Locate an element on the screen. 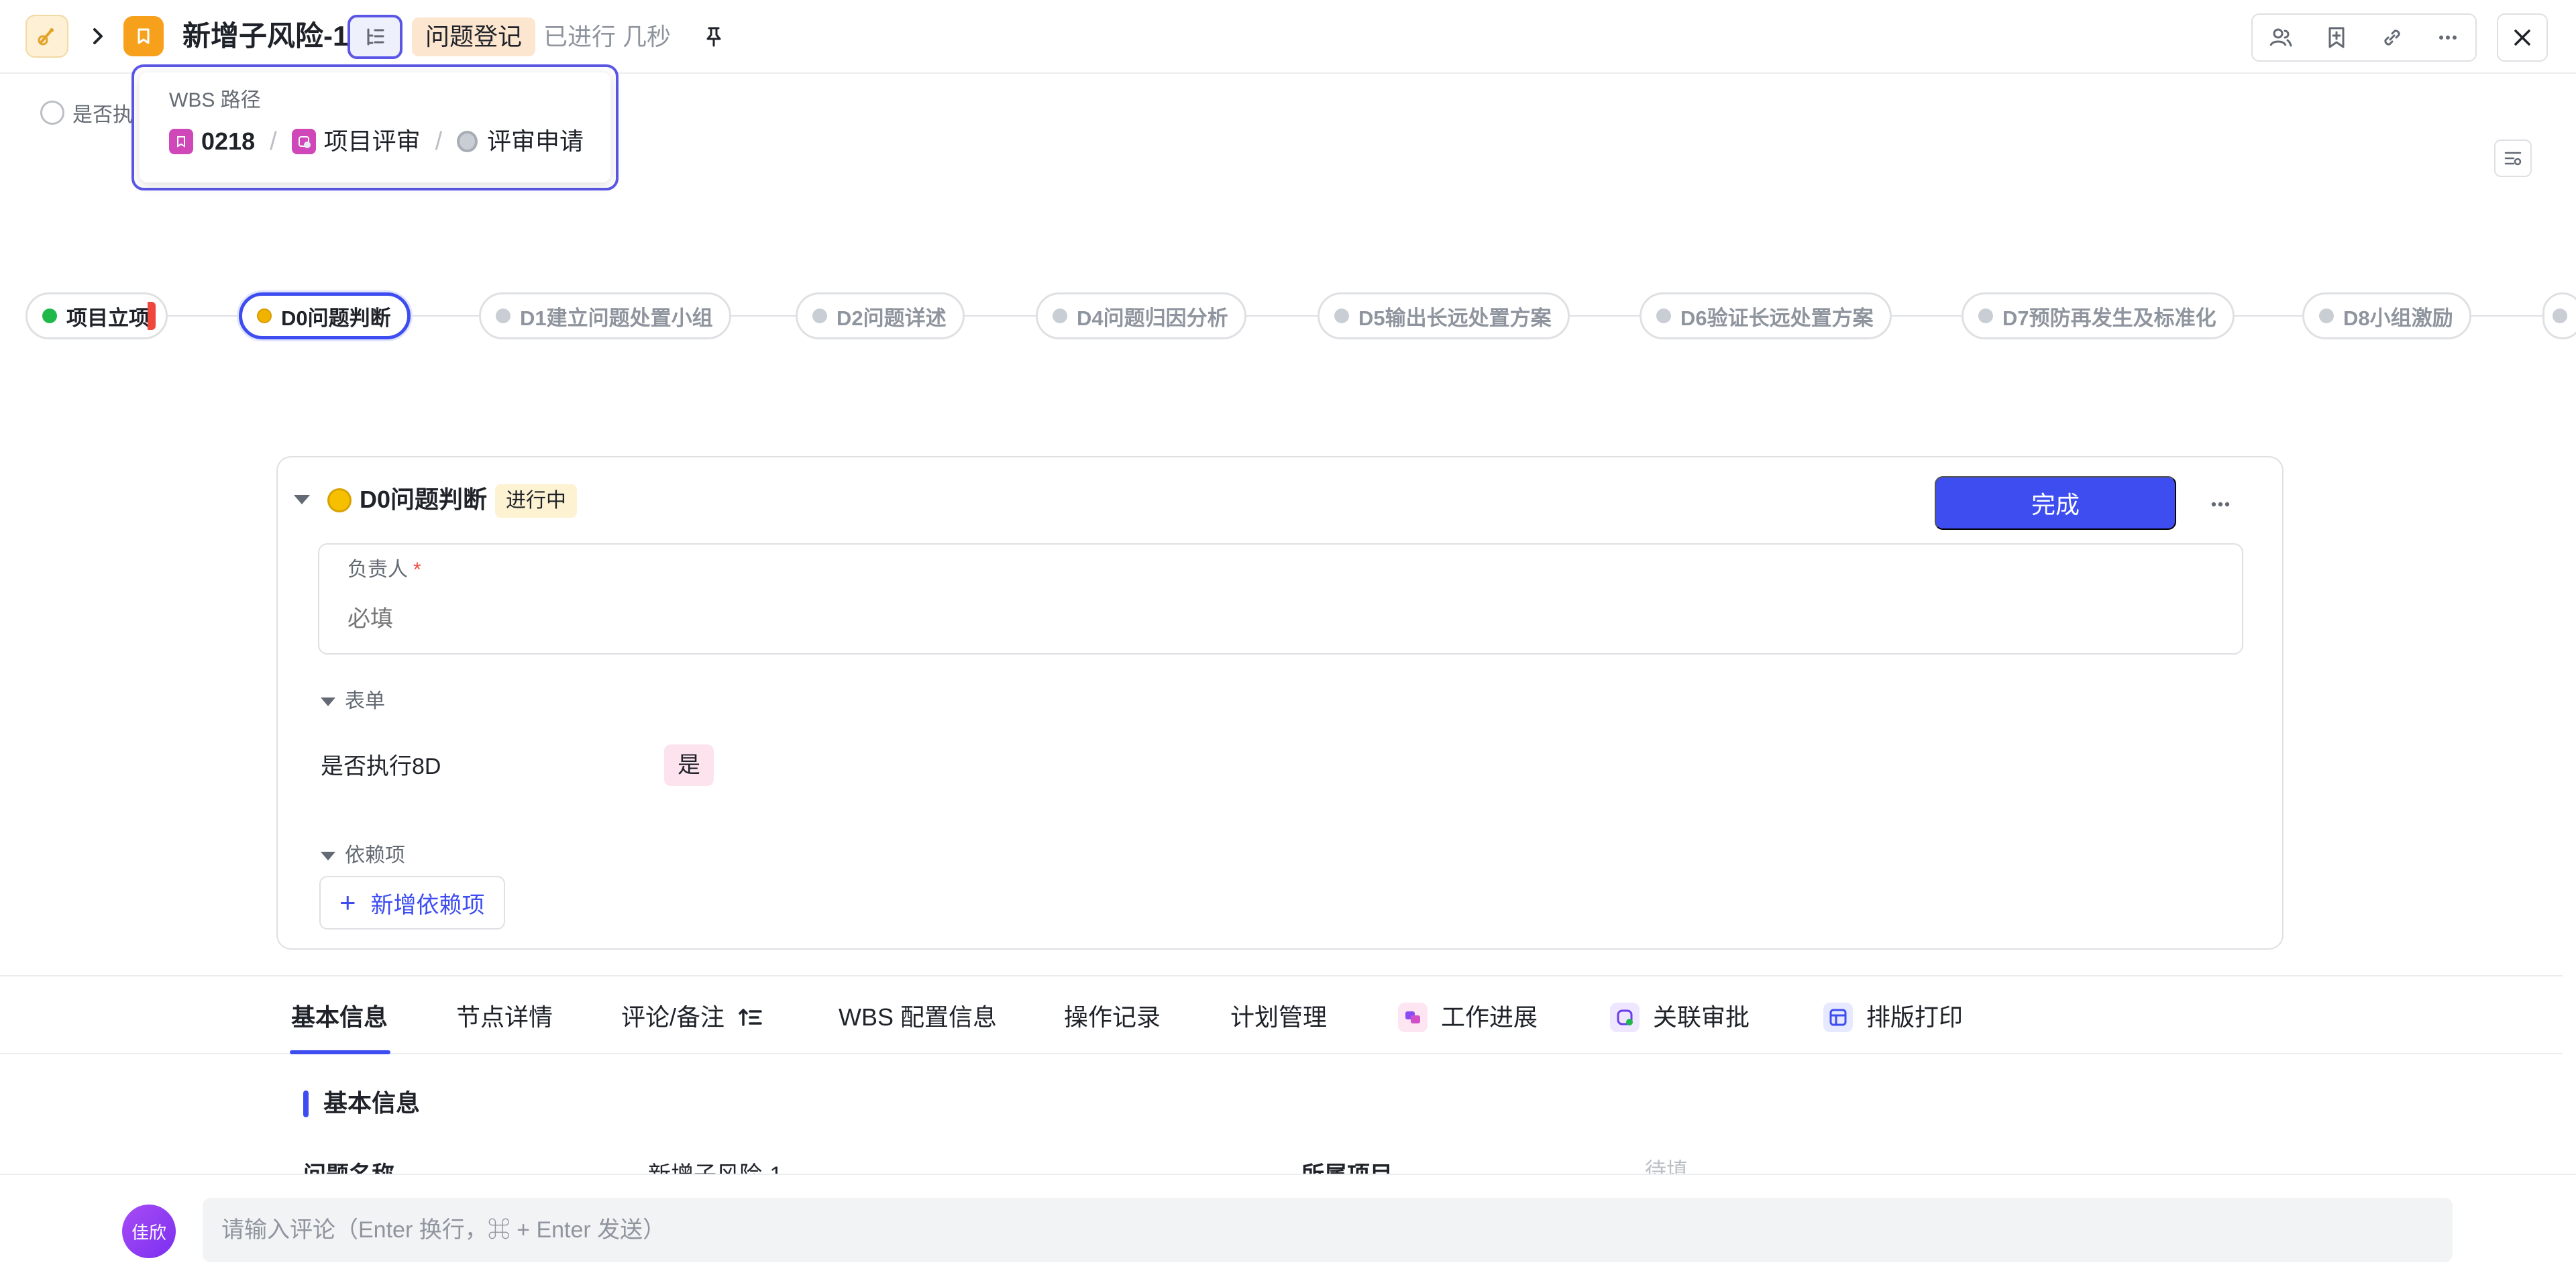 This screenshot has height=1285, width=2576. elapsed-time: 已进行 几秒 is located at coordinates (607, 36).